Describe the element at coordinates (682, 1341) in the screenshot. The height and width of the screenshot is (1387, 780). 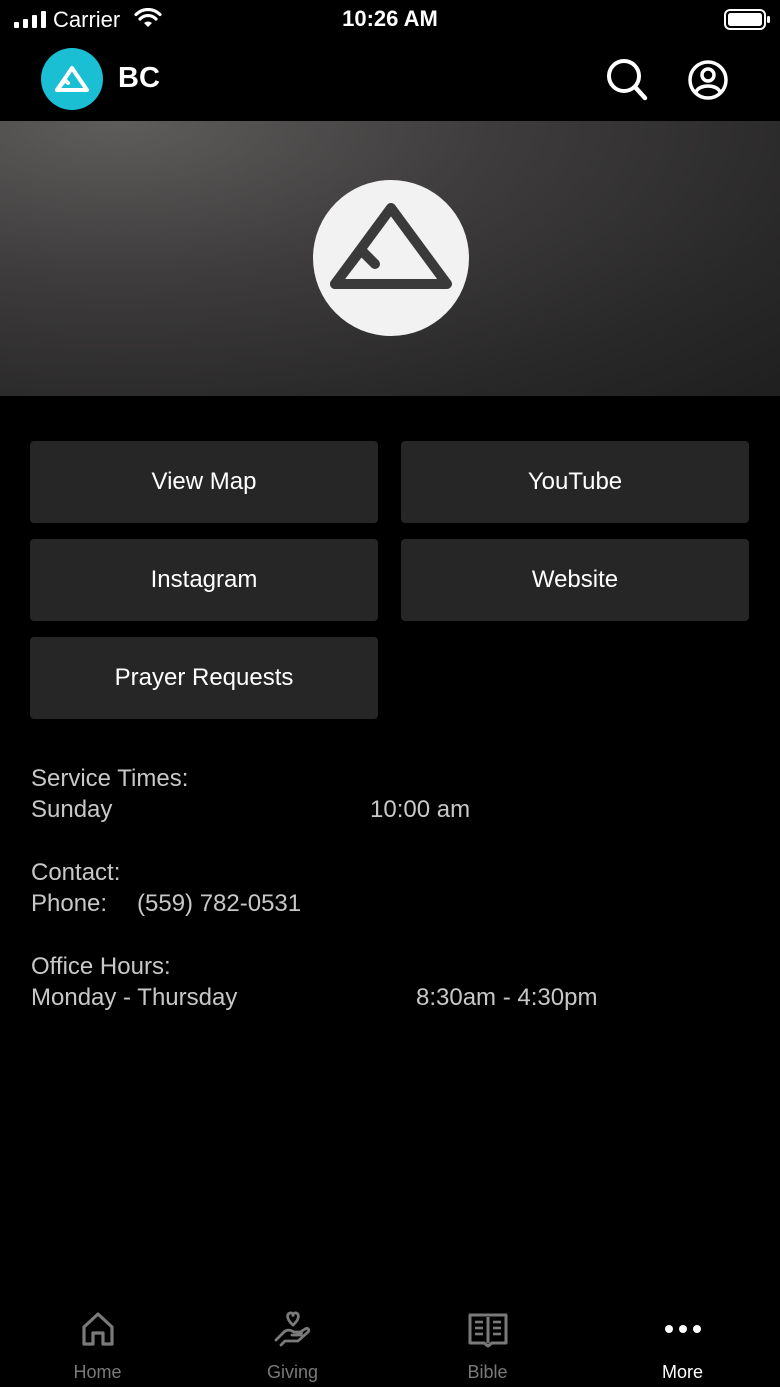
I see `tab-more: More` at that location.